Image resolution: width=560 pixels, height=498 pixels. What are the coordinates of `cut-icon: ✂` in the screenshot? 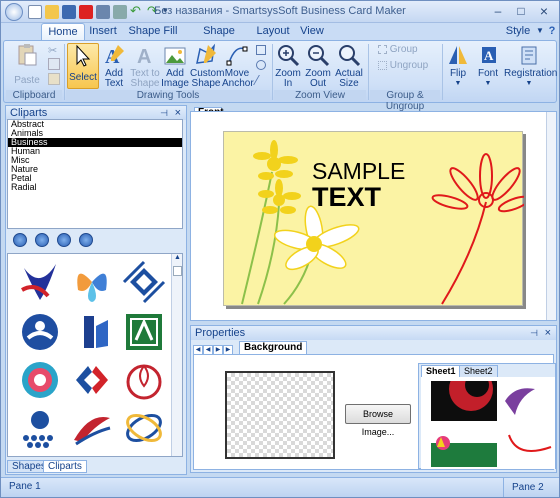 It's located at (54, 50).